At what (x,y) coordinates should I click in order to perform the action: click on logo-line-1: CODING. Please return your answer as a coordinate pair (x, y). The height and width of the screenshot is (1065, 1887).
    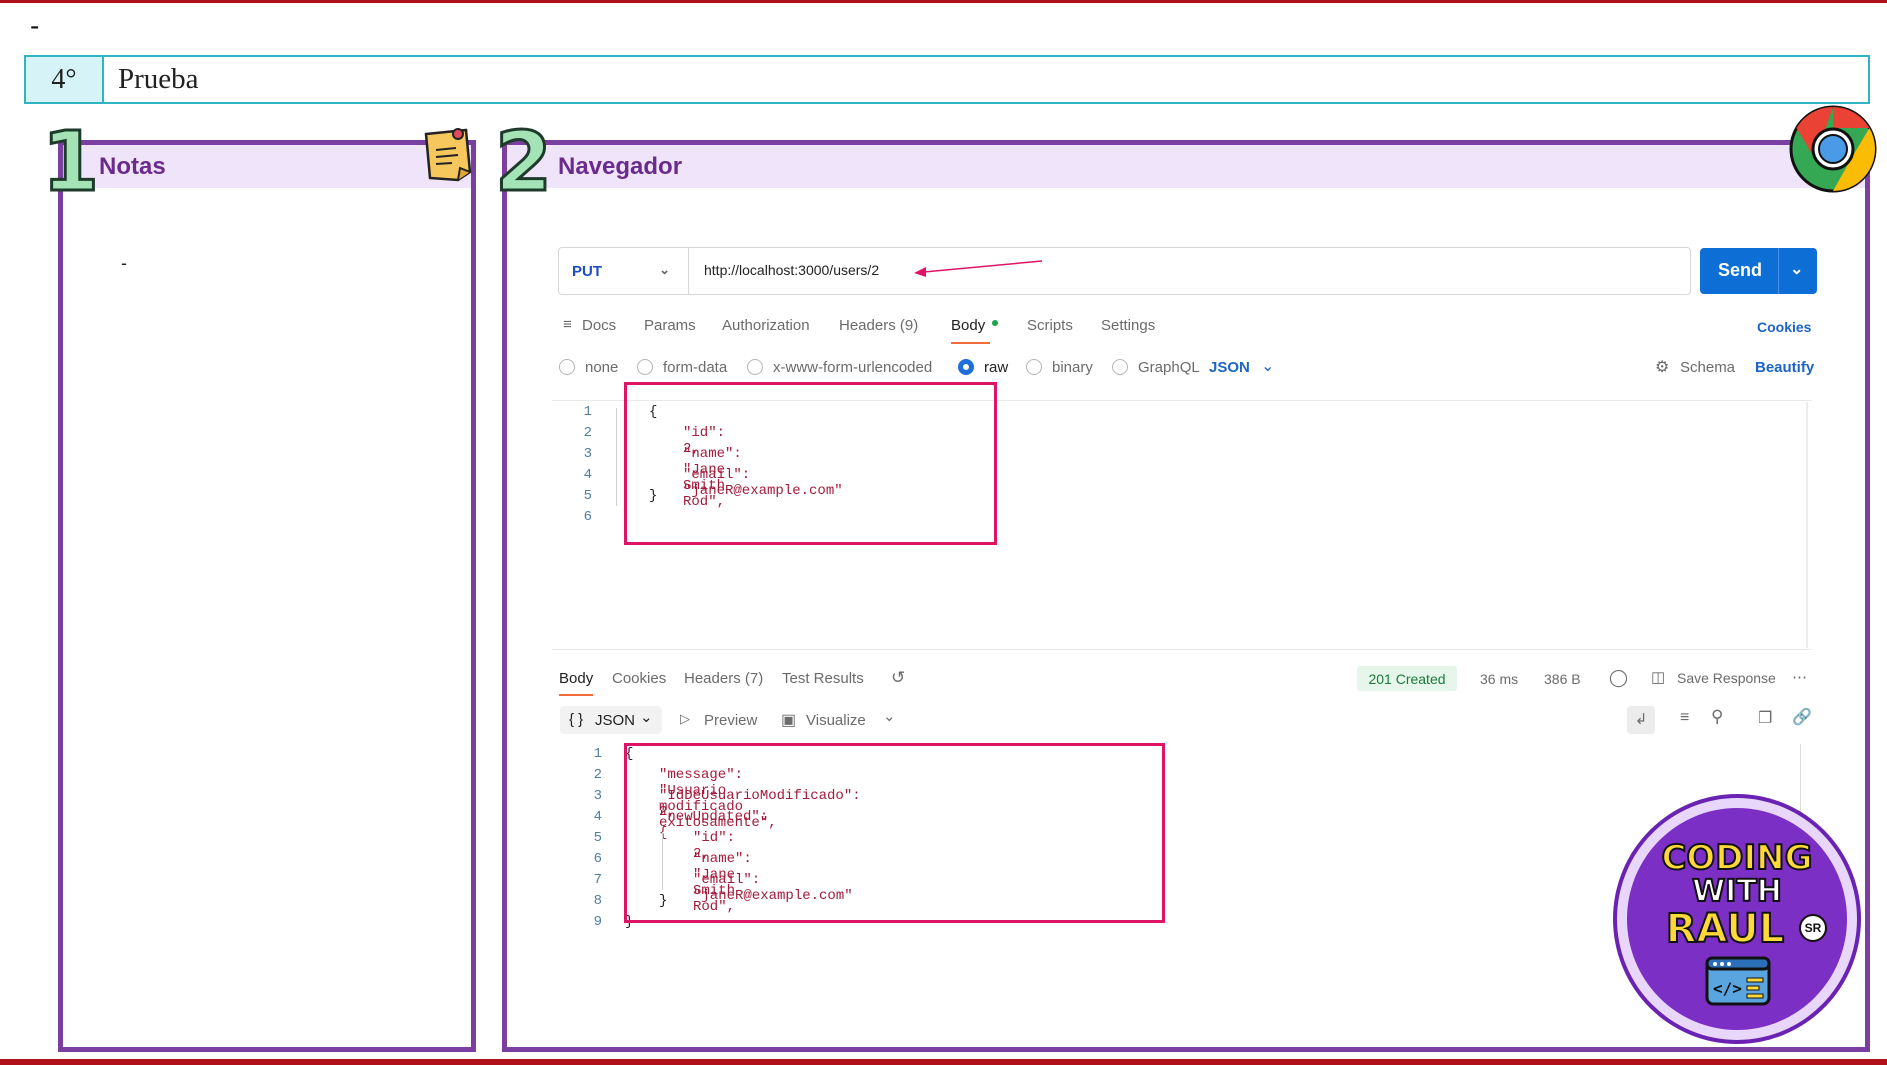
    Looking at the image, I should click on (1736, 858).